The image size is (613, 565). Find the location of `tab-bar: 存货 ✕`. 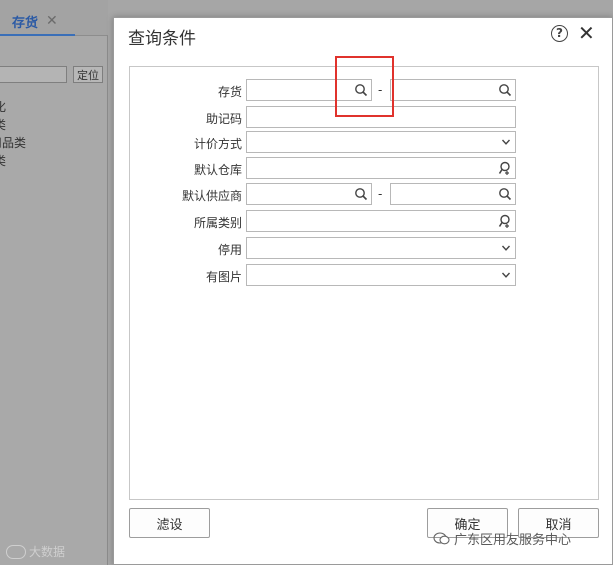

tab-bar: 存货 ✕ is located at coordinates (54, 18).